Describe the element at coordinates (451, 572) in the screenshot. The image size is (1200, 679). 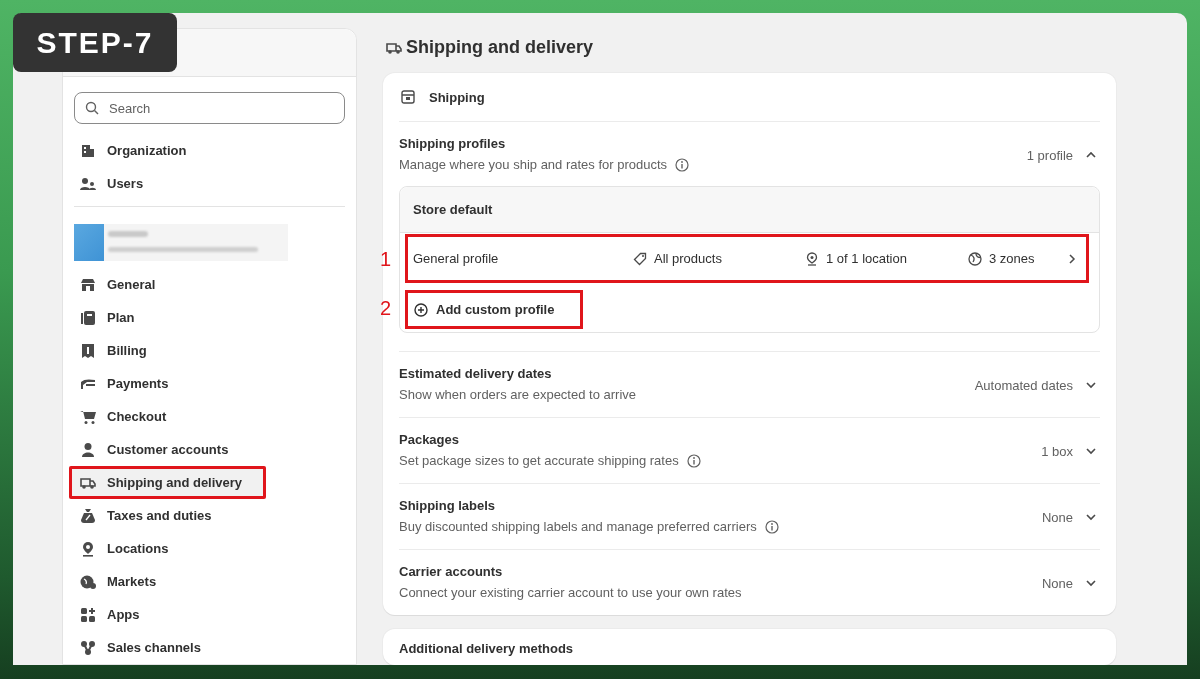
I see `section-title: Carrier accounts` at that location.